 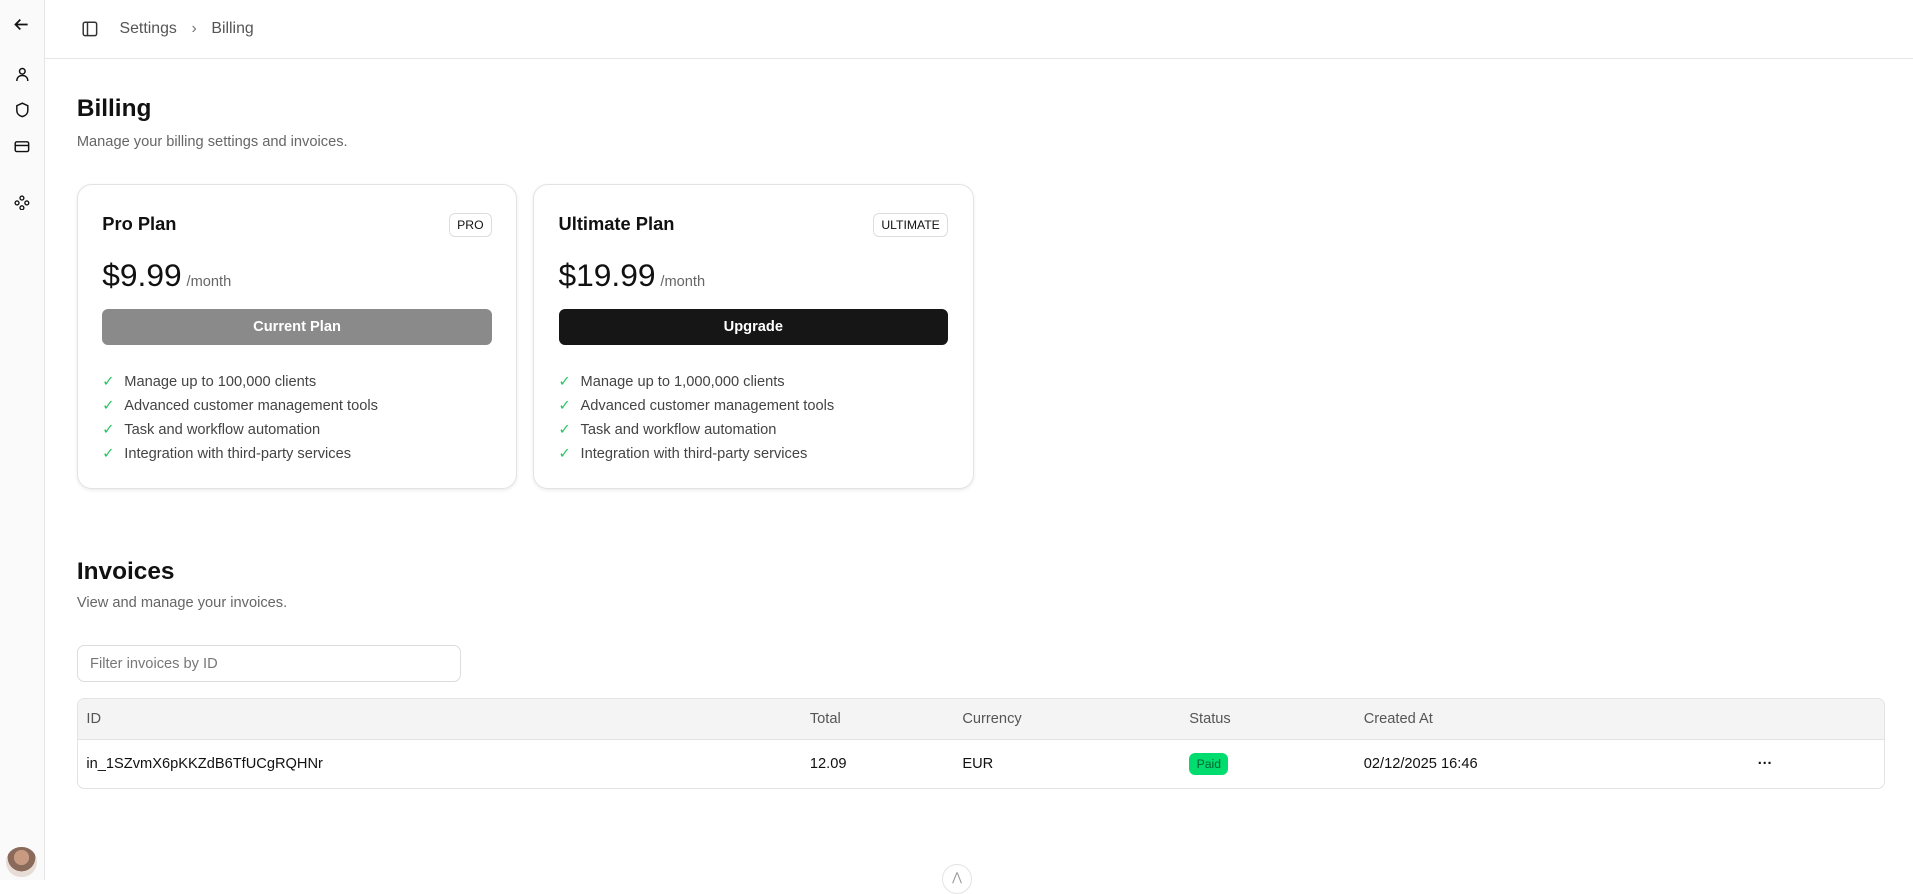 I want to click on feature-item: ✓ Manage up to 1,000,000 clients, so click(x=671, y=382).